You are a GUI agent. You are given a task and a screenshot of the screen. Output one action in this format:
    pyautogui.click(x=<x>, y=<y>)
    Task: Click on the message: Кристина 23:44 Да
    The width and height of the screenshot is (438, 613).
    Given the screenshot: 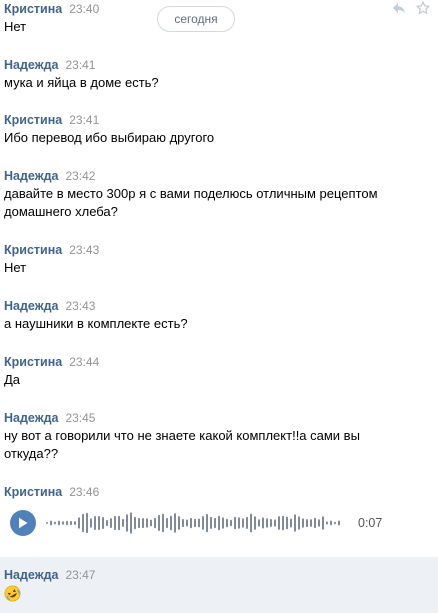 What is the action you would take?
    pyautogui.click(x=219, y=371)
    